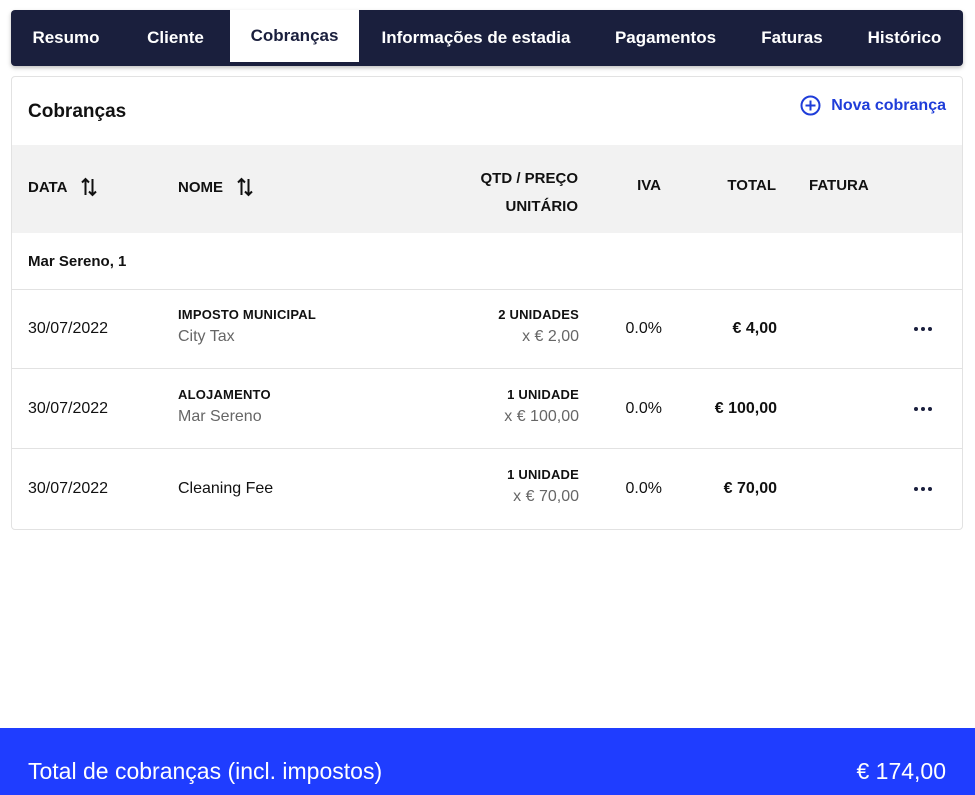  I want to click on row-name-main: IMPOSTO MUNICIPAL, so click(247, 314).